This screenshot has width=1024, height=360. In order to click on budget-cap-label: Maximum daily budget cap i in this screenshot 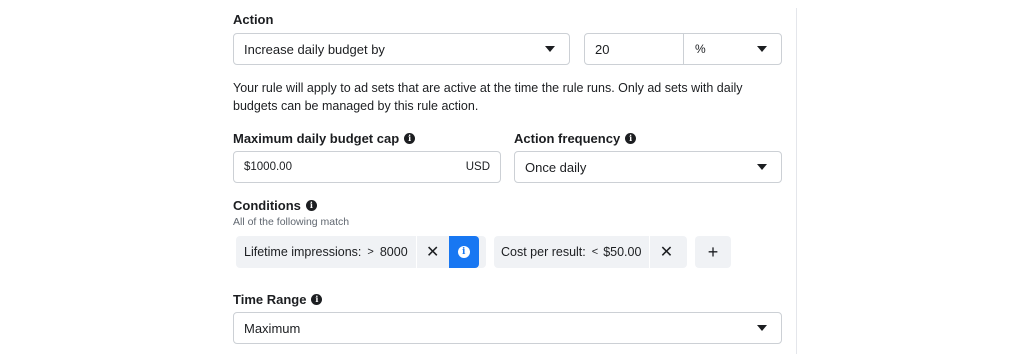, I will do `click(324, 138)`.